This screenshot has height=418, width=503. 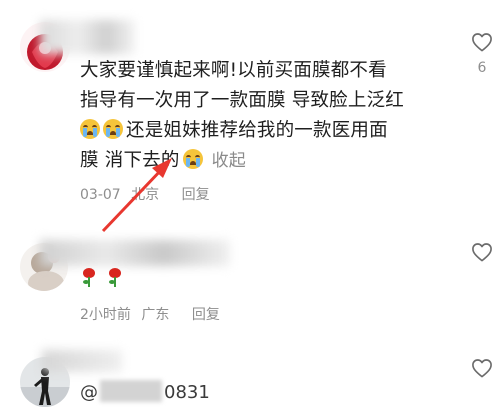 I want to click on collapse-link: 收起, so click(x=229, y=161).